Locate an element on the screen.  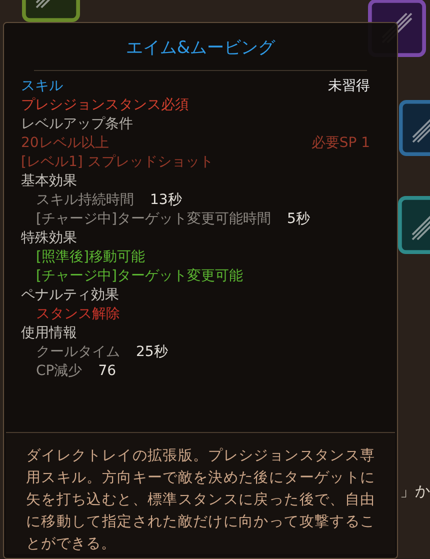
required-sp: 必要SP 1 is located at coordinates (340, 143).